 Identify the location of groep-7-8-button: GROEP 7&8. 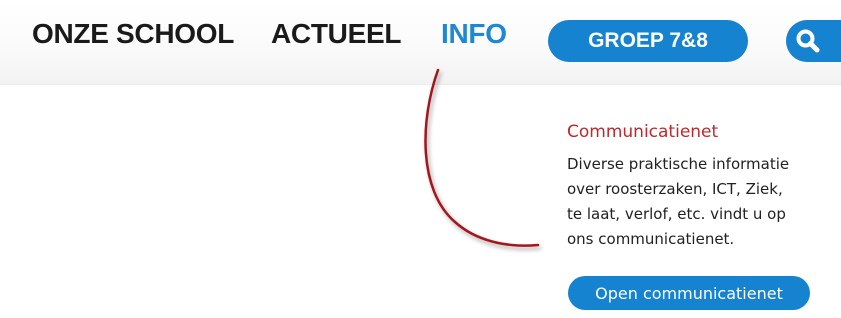
(648, 41).